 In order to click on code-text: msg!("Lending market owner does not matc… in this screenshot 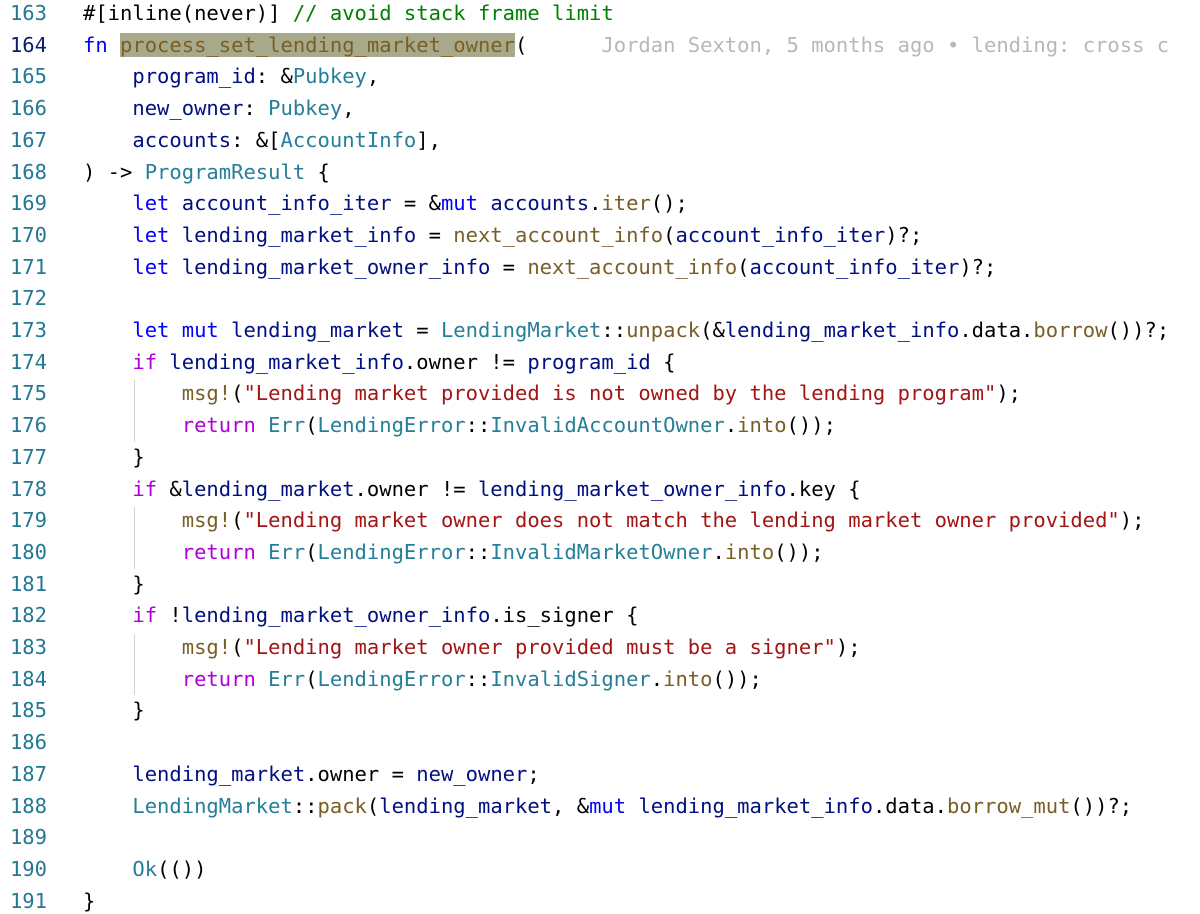, I will do `click(614, 521)`.